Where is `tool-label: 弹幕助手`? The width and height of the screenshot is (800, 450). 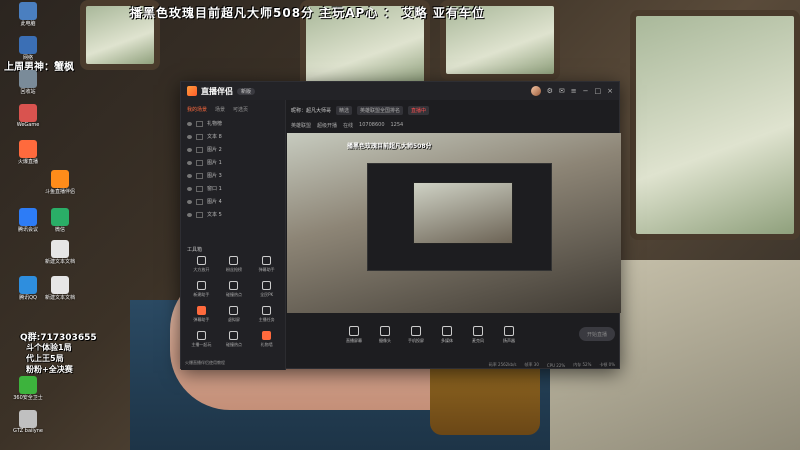 tool-label: 弹幕助手 is located at coordinates (266, 269).